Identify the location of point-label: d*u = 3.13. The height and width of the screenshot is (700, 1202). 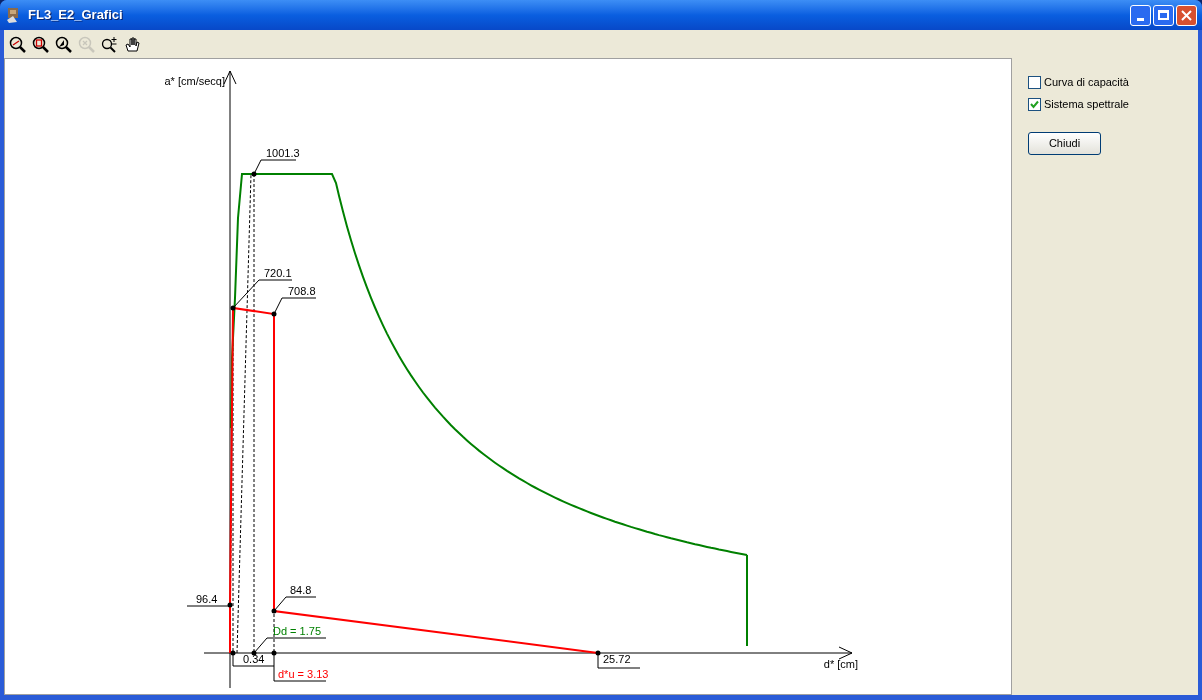
(303, 674).